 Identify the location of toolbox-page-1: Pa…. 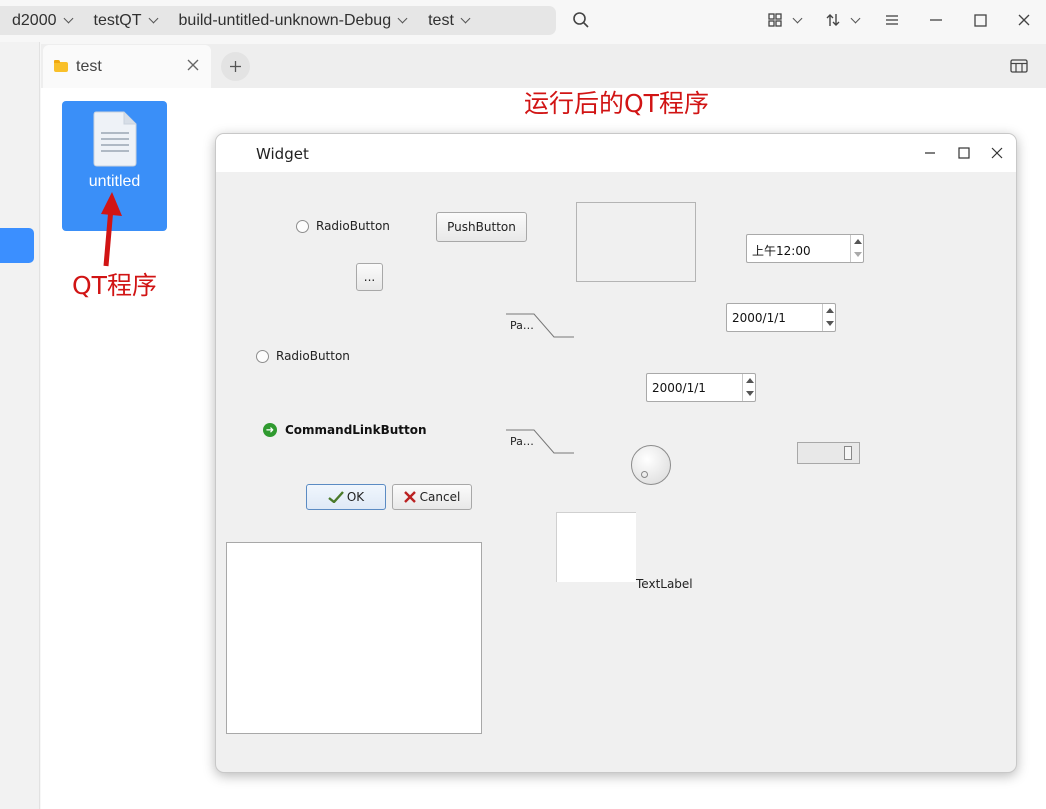
(522, 325).